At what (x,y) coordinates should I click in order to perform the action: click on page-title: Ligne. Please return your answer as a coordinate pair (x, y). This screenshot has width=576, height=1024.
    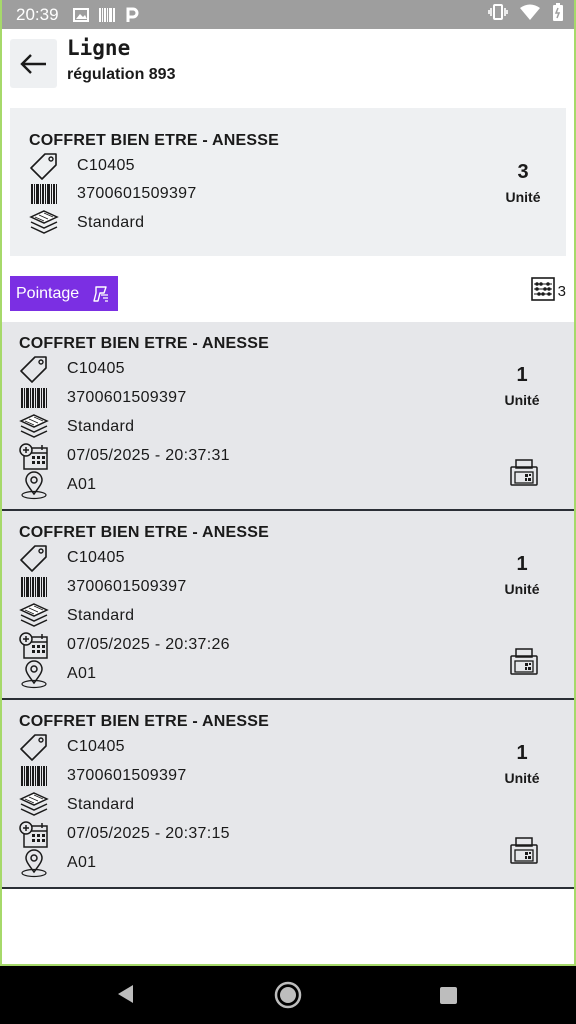
    Looking at the image, I should click on (99, 48).